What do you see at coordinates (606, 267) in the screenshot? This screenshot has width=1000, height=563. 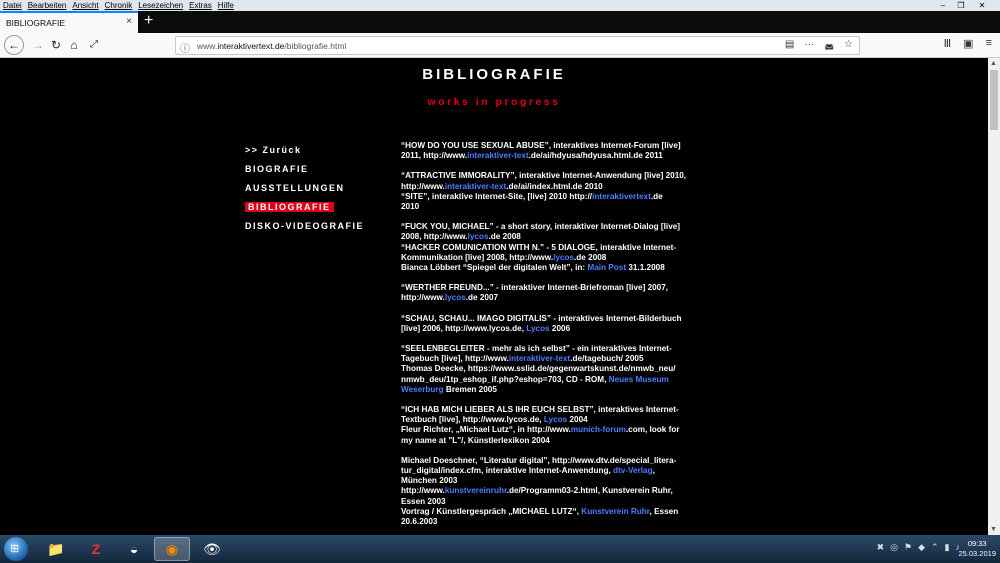 I see `bibliography-link: Main Post` at bounding box center [606, 267].